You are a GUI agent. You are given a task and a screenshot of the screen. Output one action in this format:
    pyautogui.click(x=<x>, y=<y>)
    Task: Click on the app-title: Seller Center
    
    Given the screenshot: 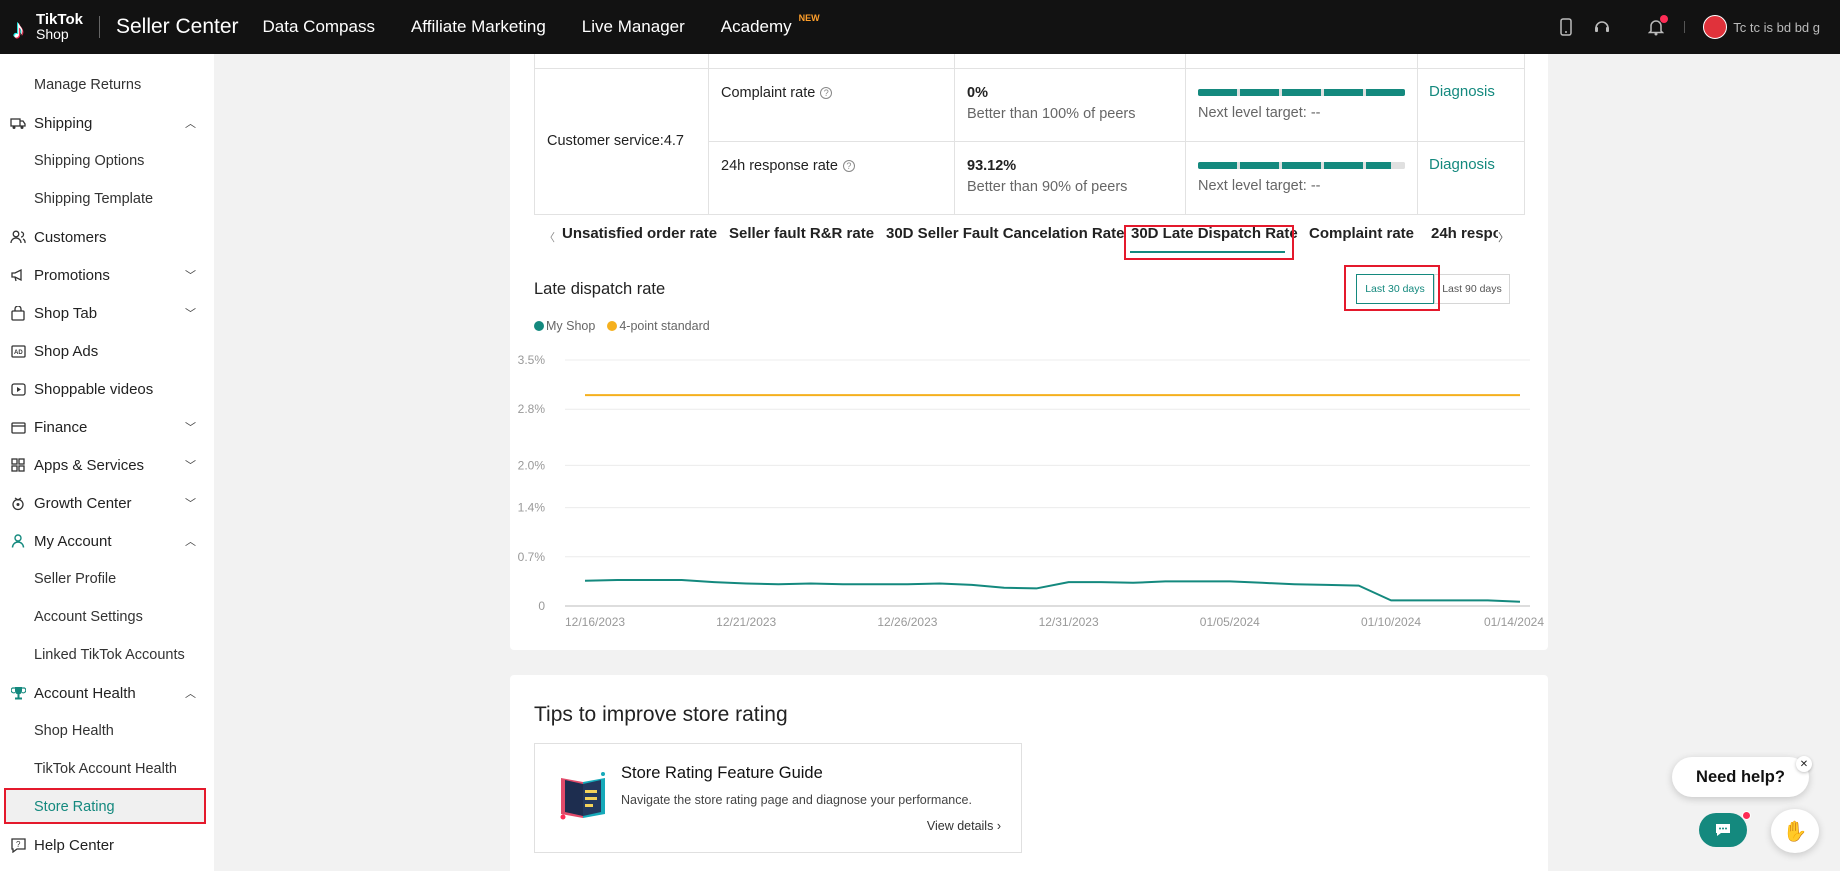 What is the action you would take?
    pyautogui.click(x=177, y=27)
    